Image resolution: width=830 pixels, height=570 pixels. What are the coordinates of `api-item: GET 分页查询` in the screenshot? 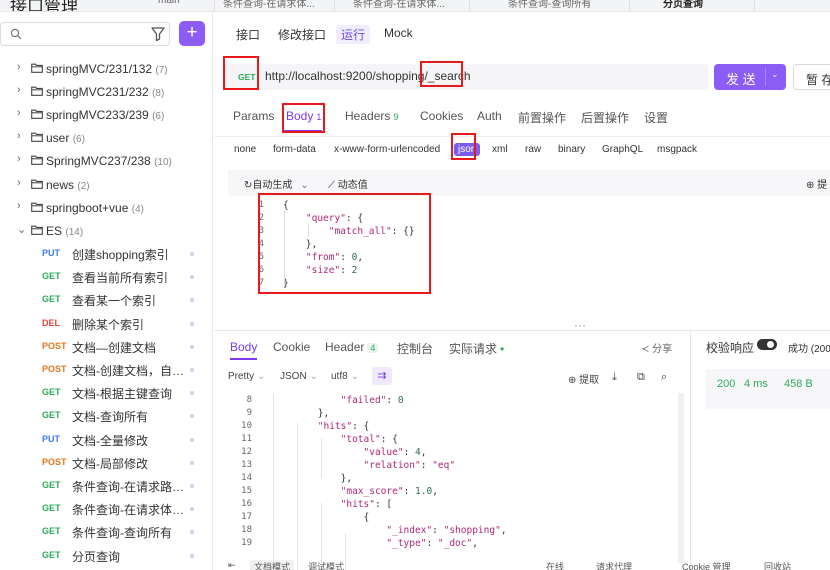 It's located at (105, 555).